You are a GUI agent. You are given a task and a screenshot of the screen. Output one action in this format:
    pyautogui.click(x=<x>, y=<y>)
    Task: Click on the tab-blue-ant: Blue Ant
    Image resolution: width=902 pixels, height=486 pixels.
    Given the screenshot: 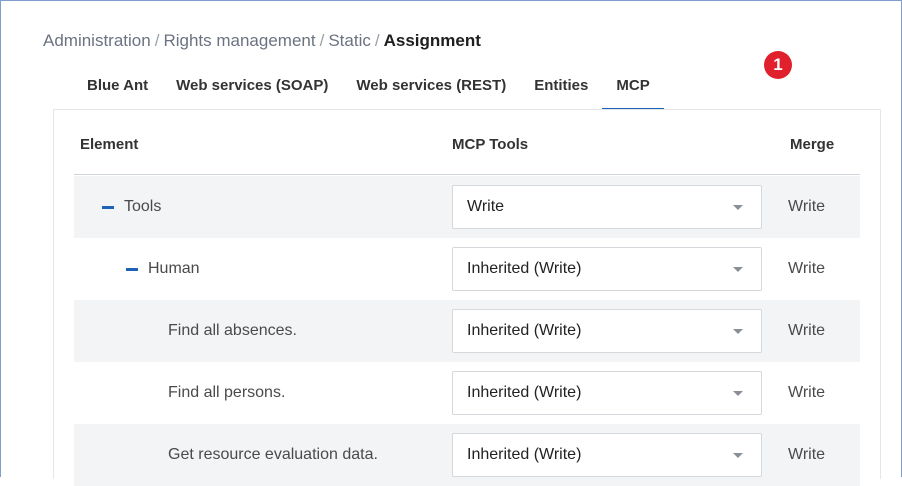 What is the action you would take?
    pyautogui.click(x=117, y=88)
    